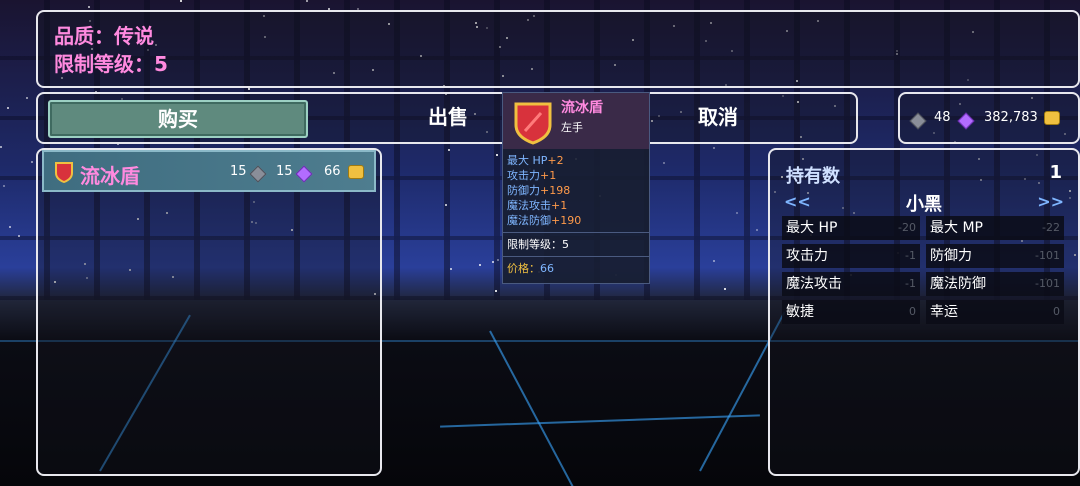 This screenshot has height=486, width=1080. Describe the element at coordinates (813, 176) in the screenshot. I see `owned-label: 持有数` at that location.